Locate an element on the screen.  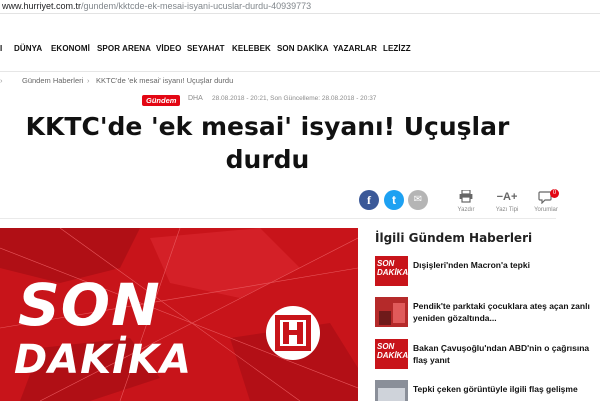
nav-item-video: VİDEO is located at coordinates (168, 48).